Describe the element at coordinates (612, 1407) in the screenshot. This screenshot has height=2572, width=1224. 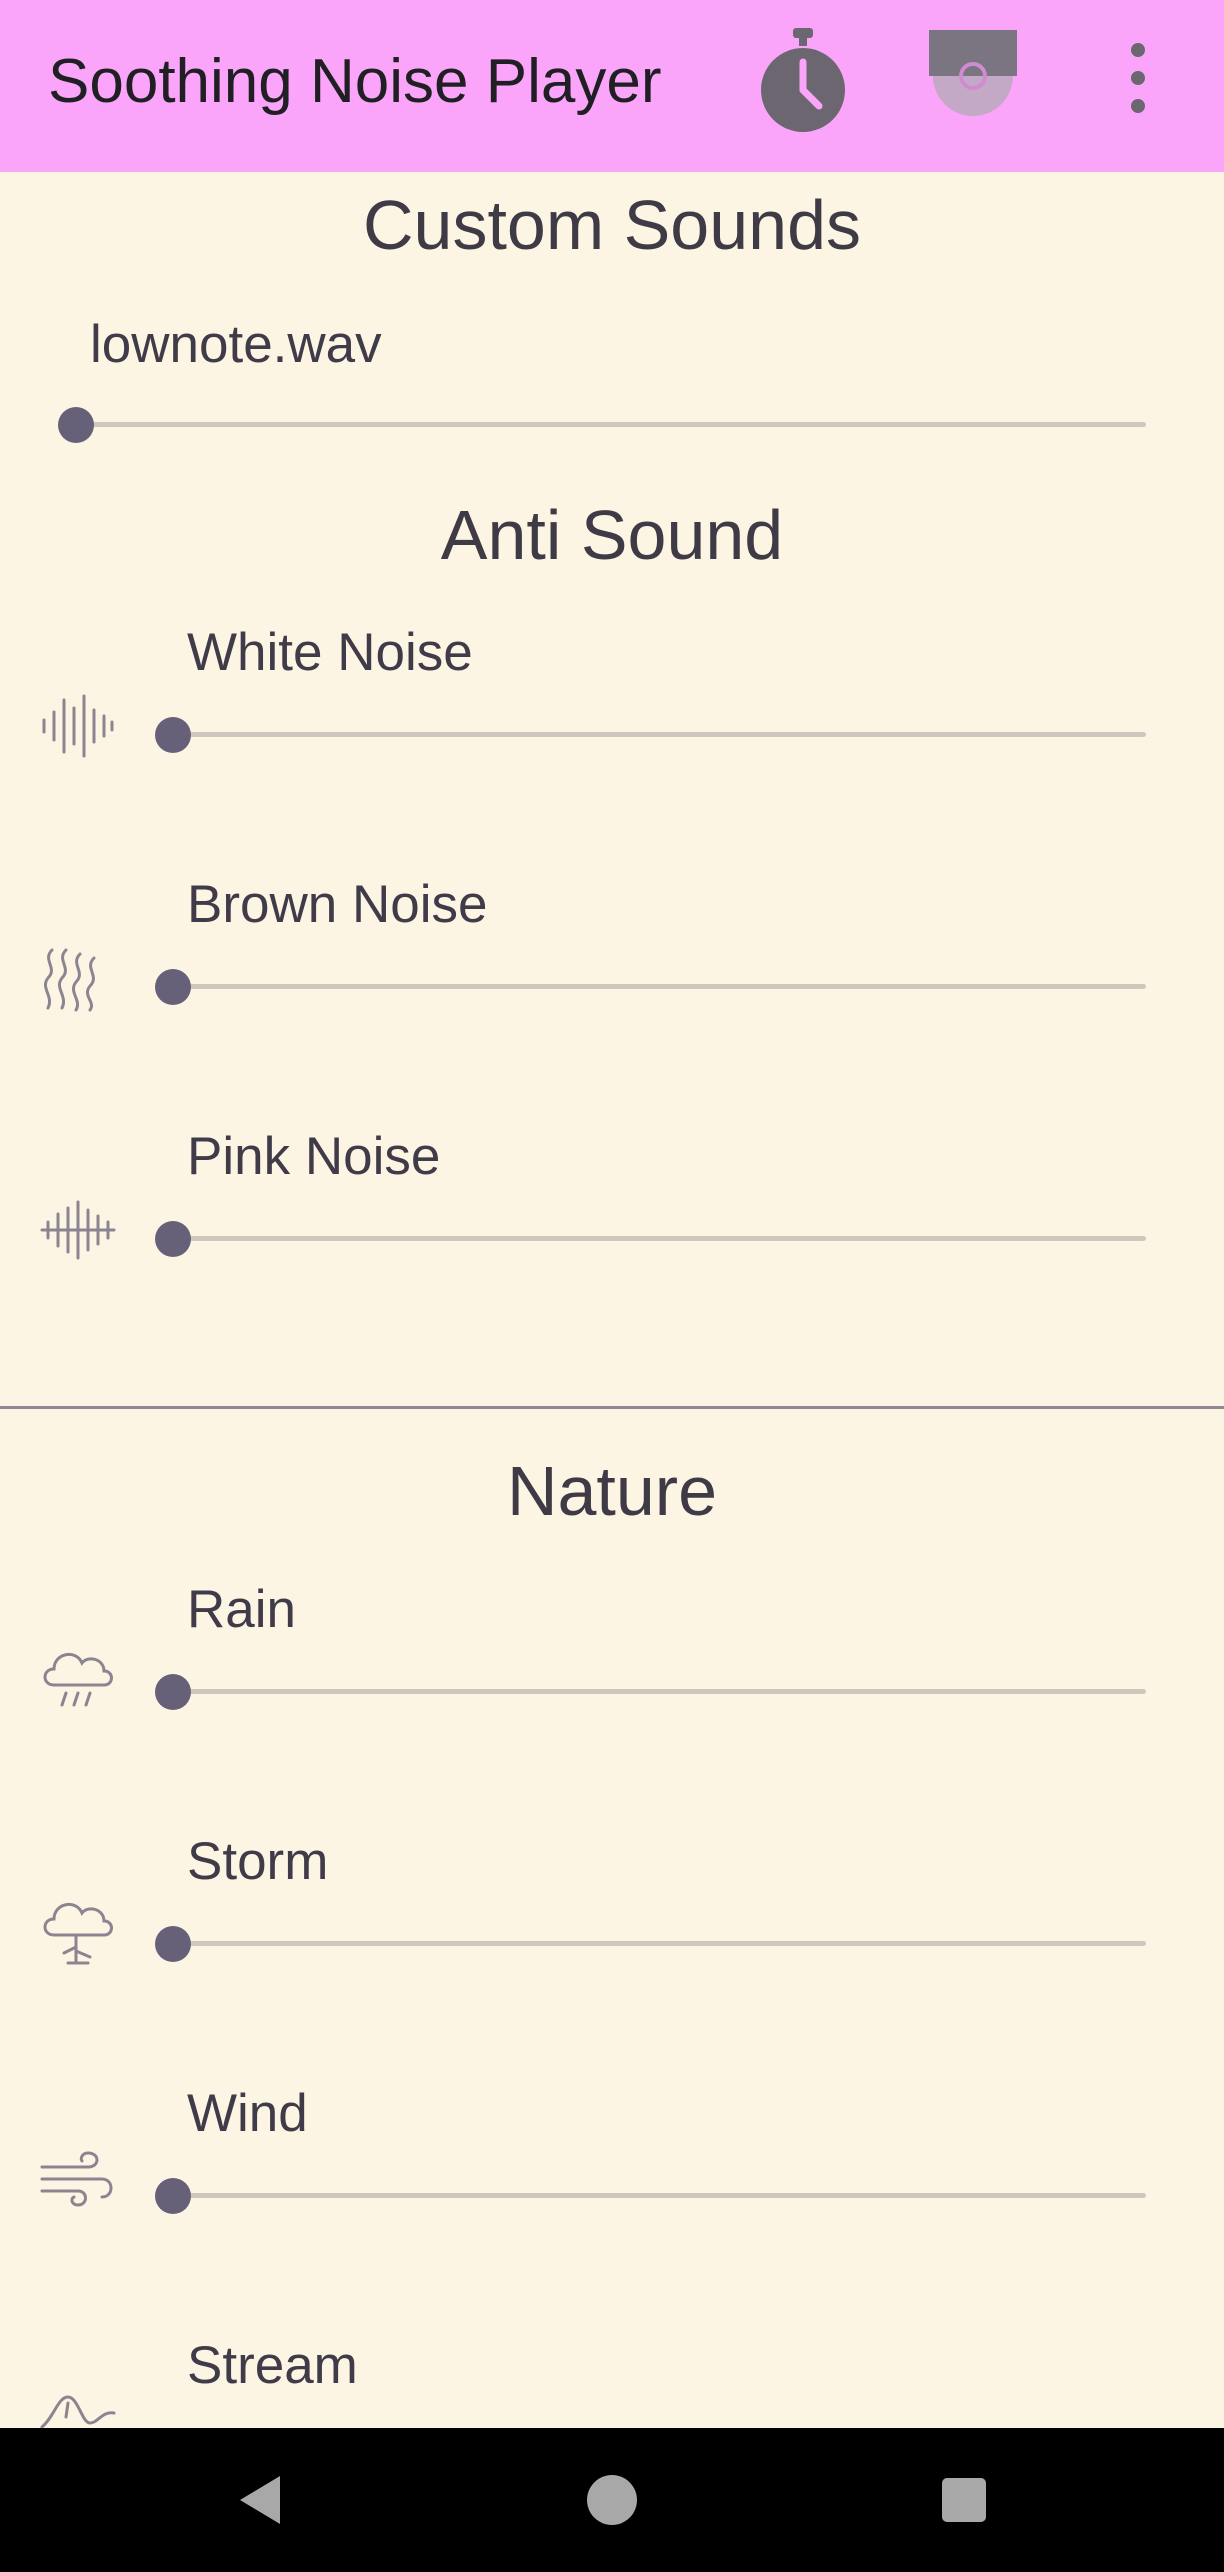
I see `section-divider` at that location.